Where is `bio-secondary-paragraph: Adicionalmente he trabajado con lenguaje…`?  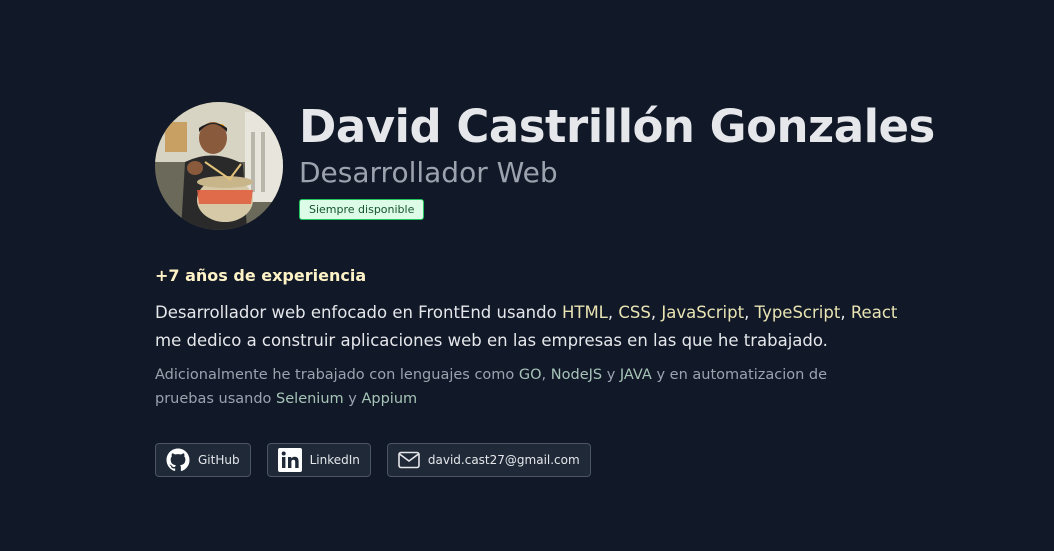 bio-secondary-paragraph: Adicionalmente he trabajado con lenguaje… is located at coordinates (515, 387).